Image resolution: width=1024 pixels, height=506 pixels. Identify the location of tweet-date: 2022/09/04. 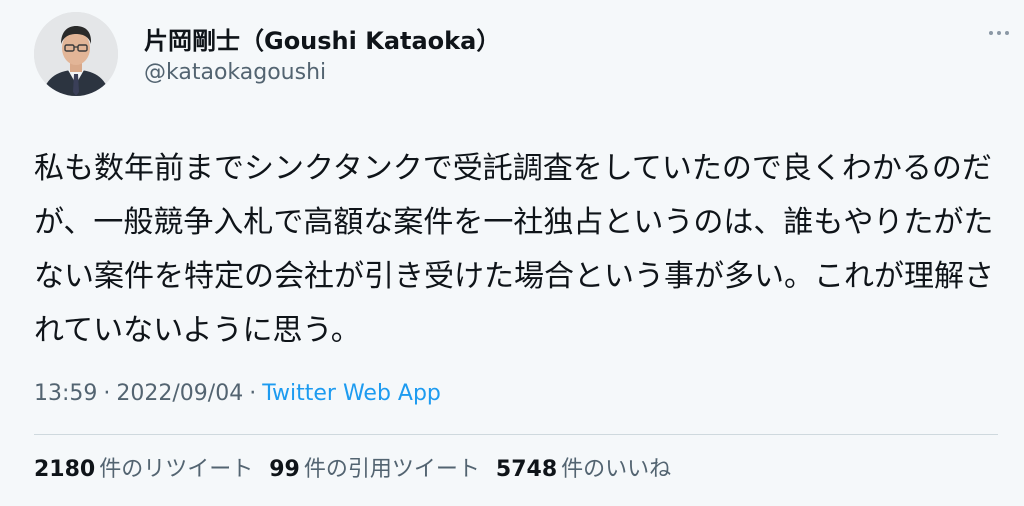
(179, 393).